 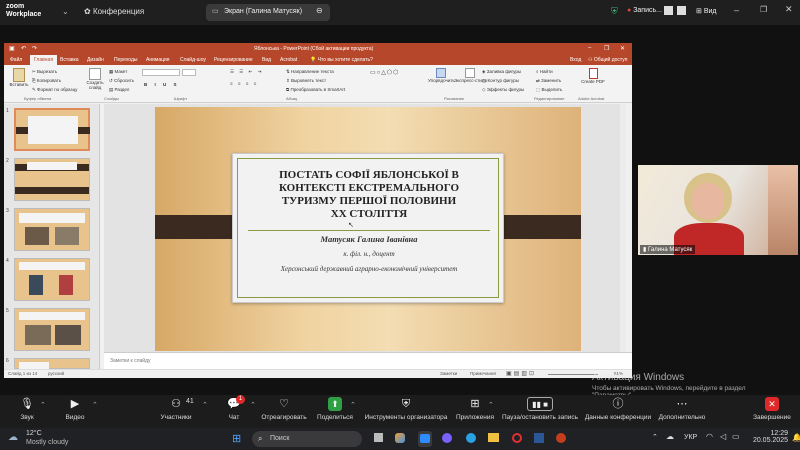 What do you see at coordinates (614, 11) in the screenshot?
I see `security-shield-icon: ⛨` at bounding box center [614, 11].